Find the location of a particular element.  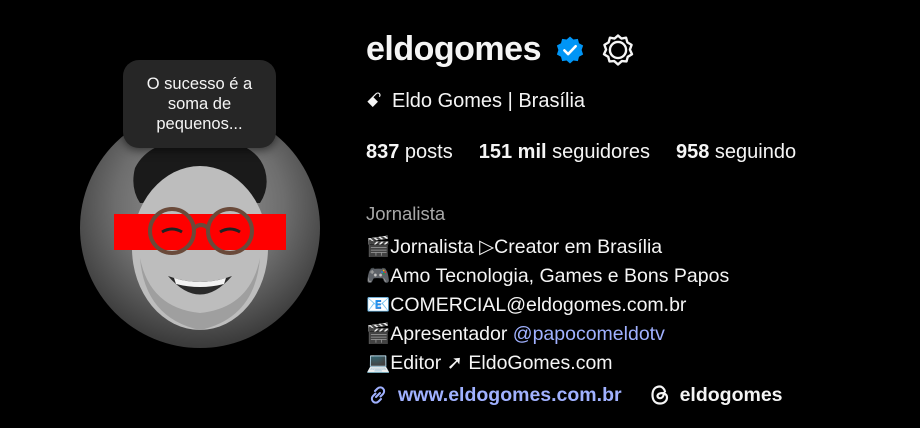

followers-stat: 151 mil seguidores is located at coordinates (564, 152).